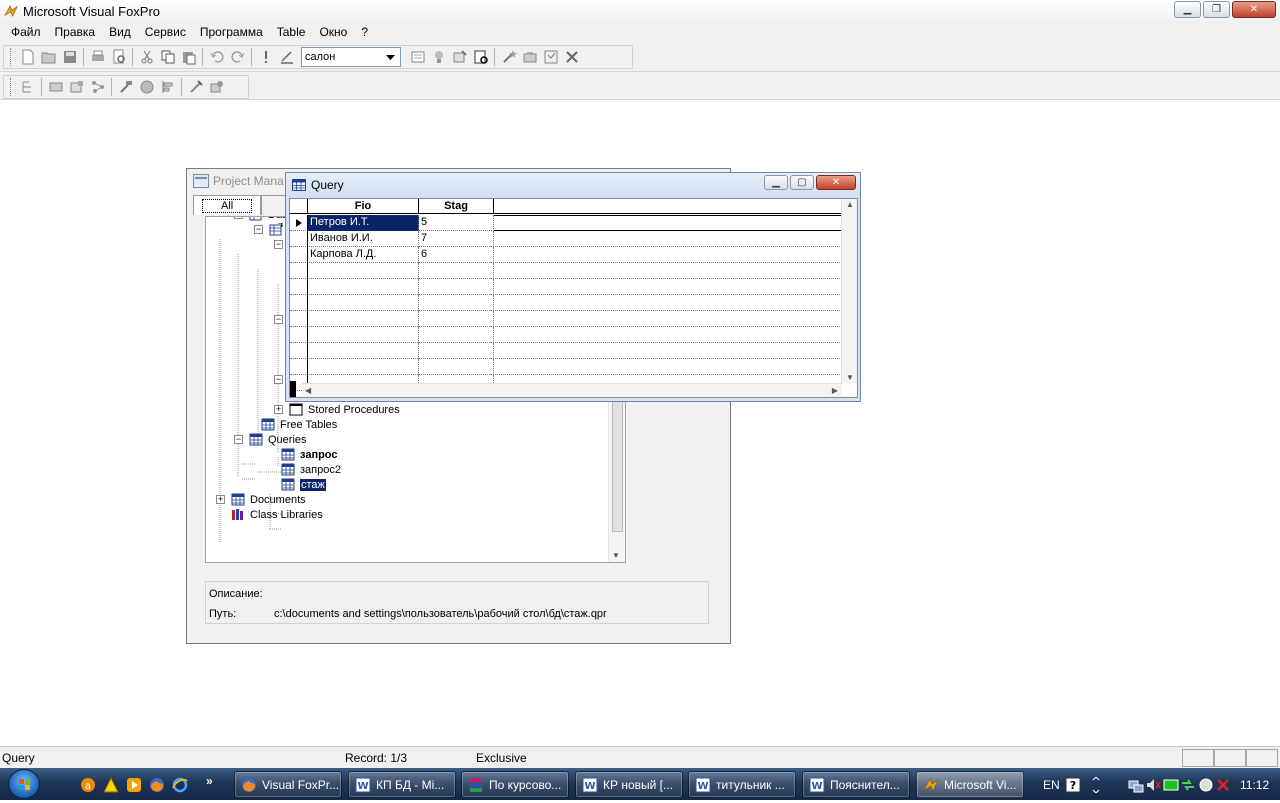 This screenshot has height=803, width=1280. What do you see at coordinates (286, 57) in the screenshot?
I see `modify-form-button` at bounding box center [286, 57].